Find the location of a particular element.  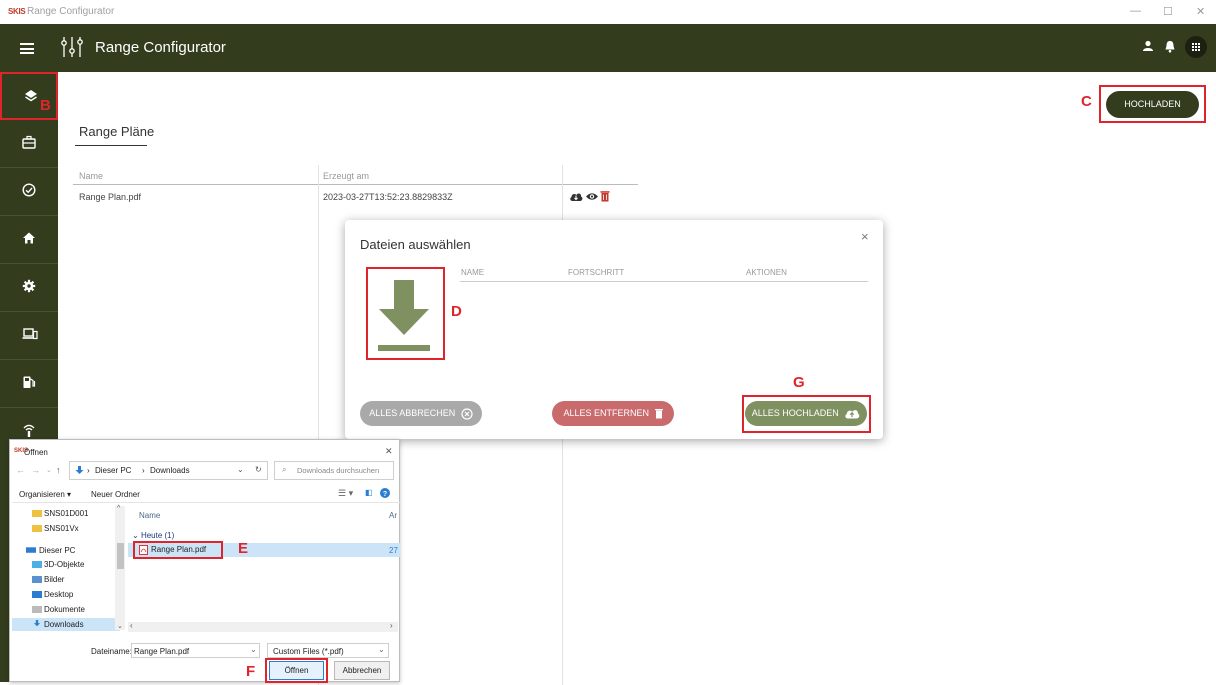

toolbar-divider is located at coordinates (206, 502).